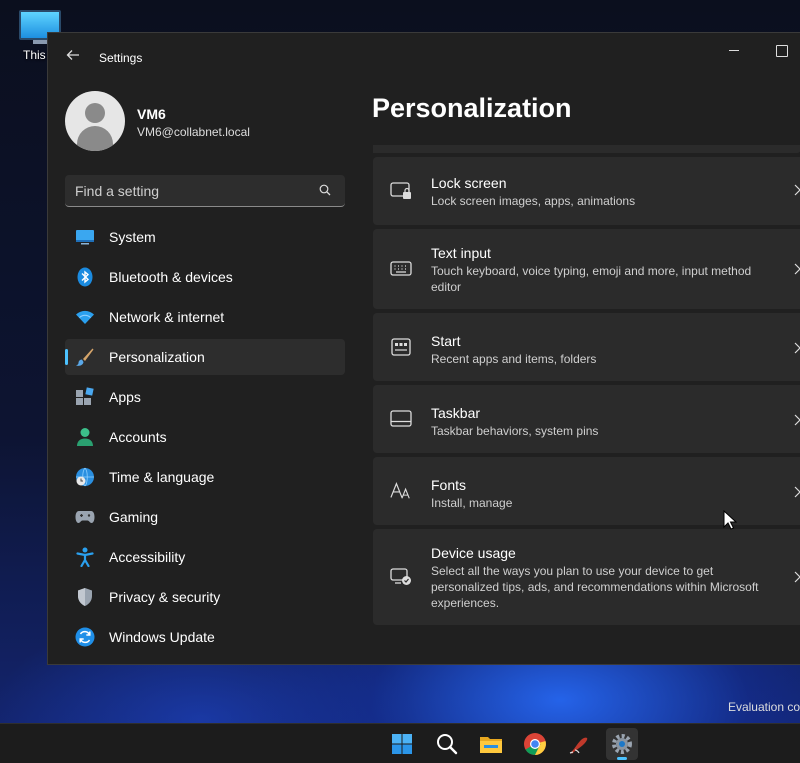 The image size is (800, 763). Describe the element at coordinates (193, 132) in the screenshot. I see `user-email: VM6@collabnet.local` at that location.